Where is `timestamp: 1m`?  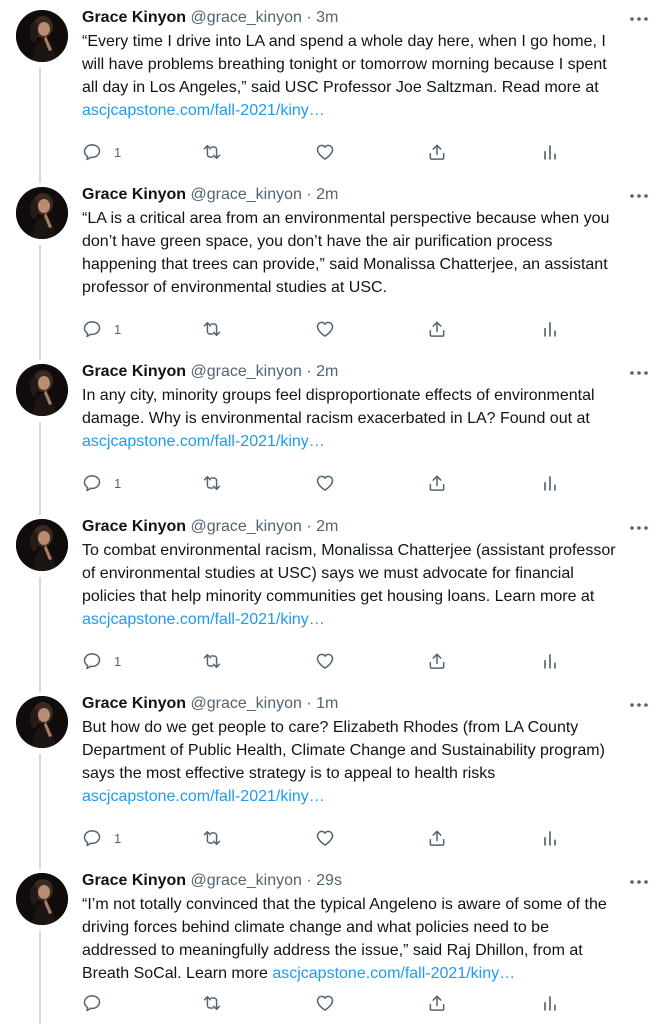
timestamp: 1m is located at coordinates (327, 703).